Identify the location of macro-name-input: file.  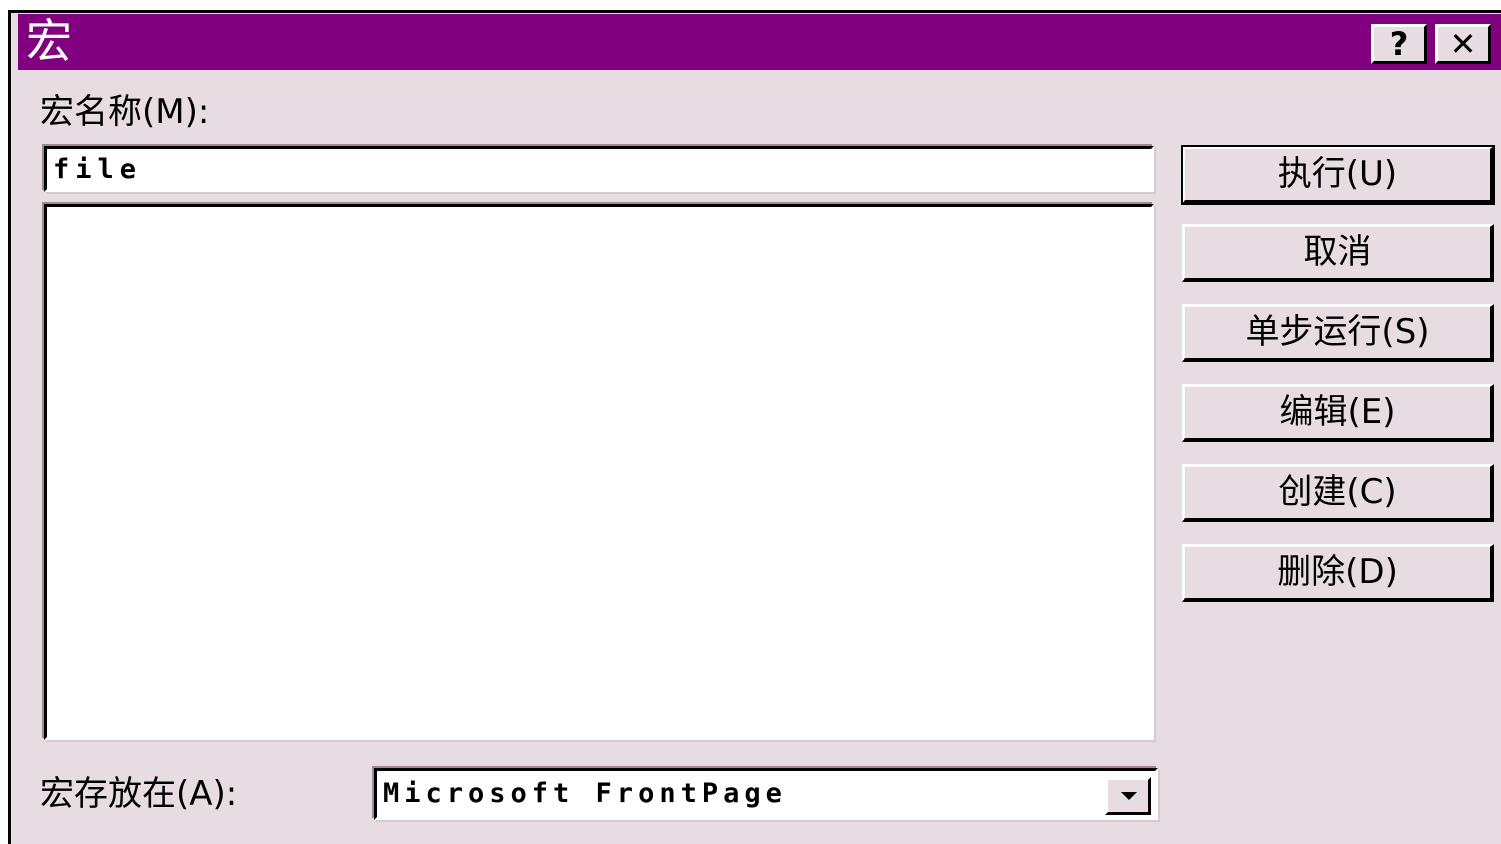
(599, 169).